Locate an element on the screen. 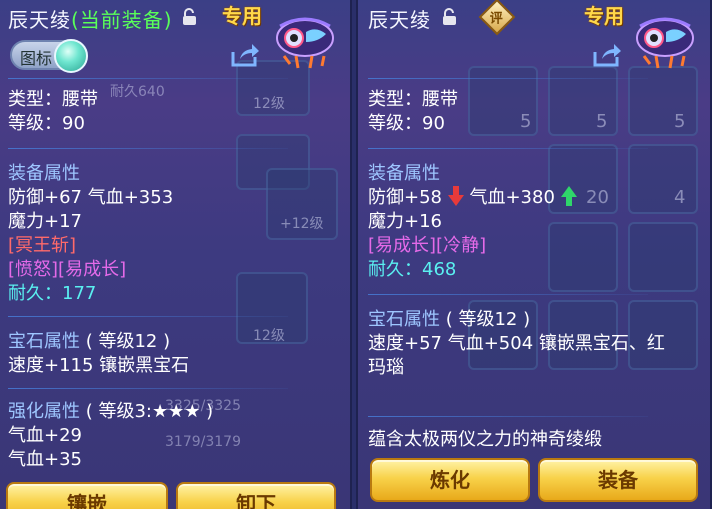 The height and width of the screenshot is (509, 712). durability: 耐久：177 is located at coordinates (52, 293).